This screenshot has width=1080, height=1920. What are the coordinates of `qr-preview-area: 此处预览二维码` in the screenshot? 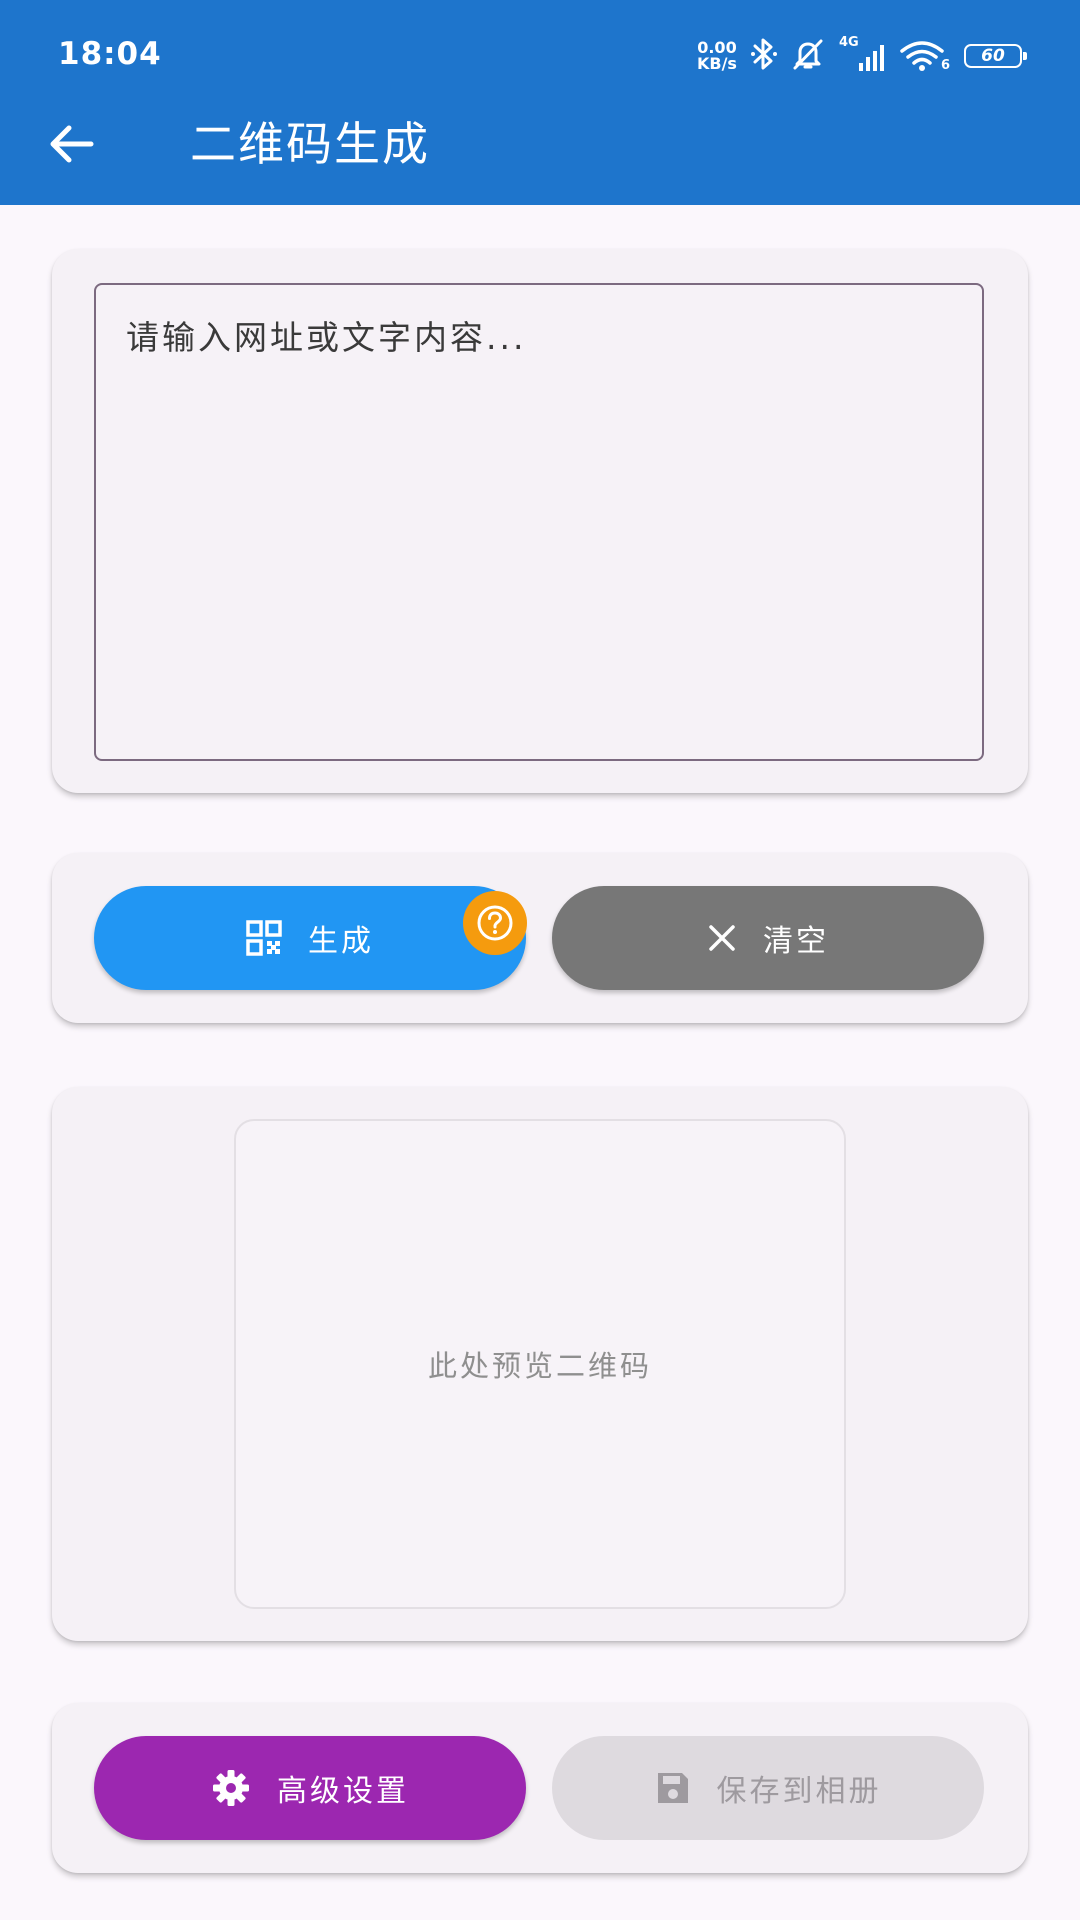 It's located at (540, 1364).